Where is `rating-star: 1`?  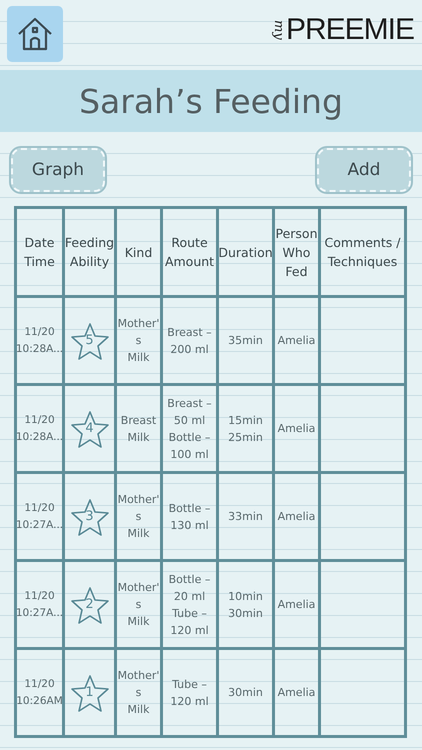 rating-star: 1 is located at coordinates (90, 692).